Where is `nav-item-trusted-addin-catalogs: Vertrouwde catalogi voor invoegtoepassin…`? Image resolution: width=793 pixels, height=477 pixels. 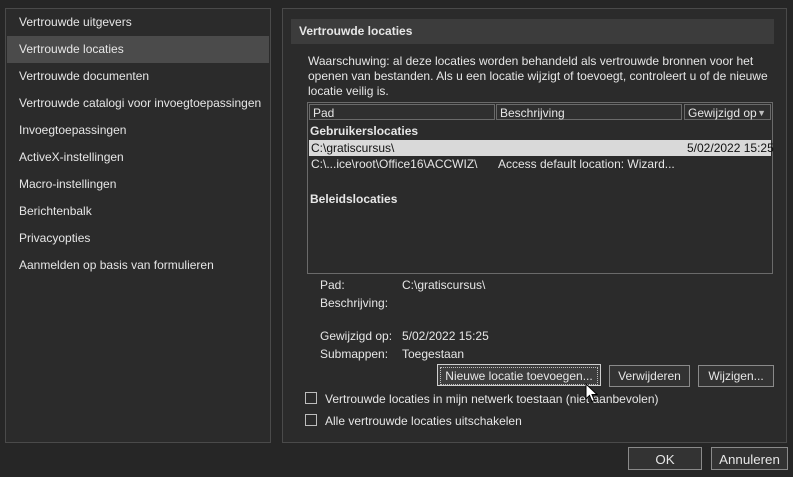 nav-item-trusted-addin-catalogs: Vertrouwde catalogi voor invoegtoepassin… is located at coordinates (138, 103).